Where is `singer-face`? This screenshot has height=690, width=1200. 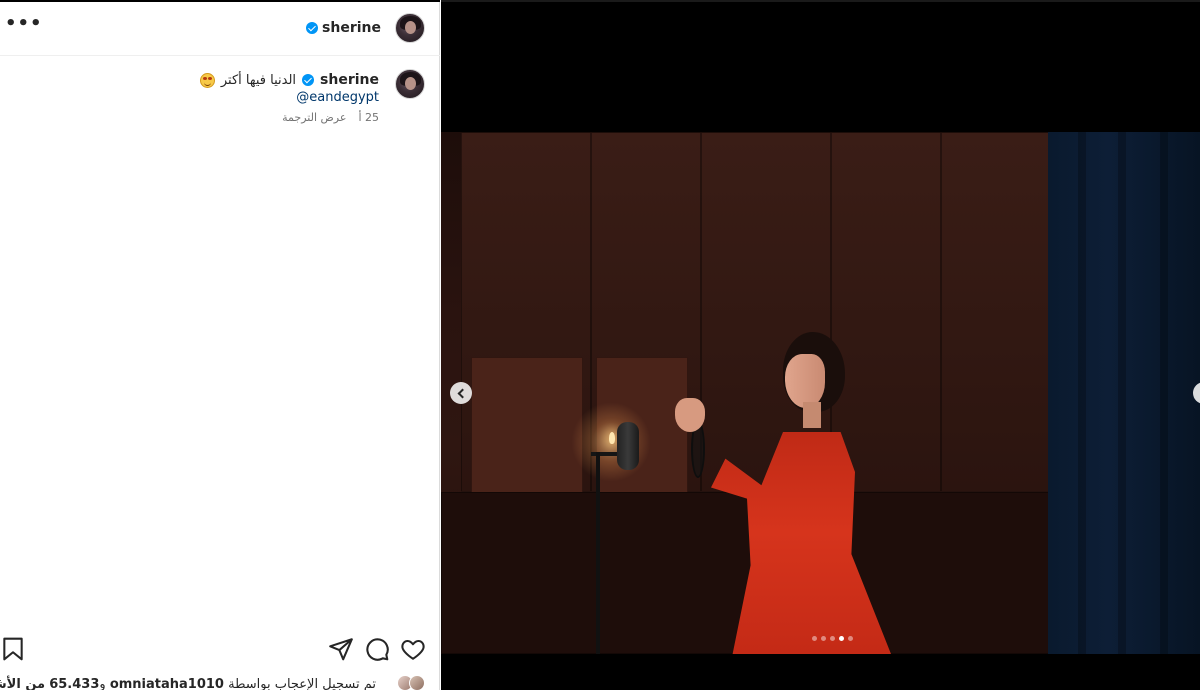 singer-face is located at coordinates (805, 381).